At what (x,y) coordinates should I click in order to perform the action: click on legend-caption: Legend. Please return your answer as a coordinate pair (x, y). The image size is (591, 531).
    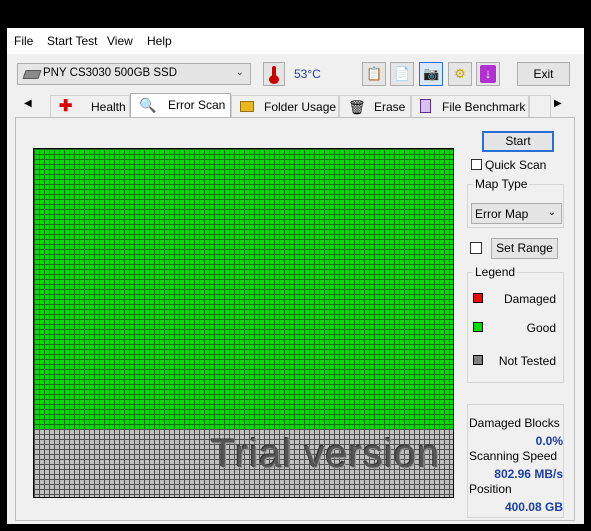
    Looking at the image, I should click on (495, 272).